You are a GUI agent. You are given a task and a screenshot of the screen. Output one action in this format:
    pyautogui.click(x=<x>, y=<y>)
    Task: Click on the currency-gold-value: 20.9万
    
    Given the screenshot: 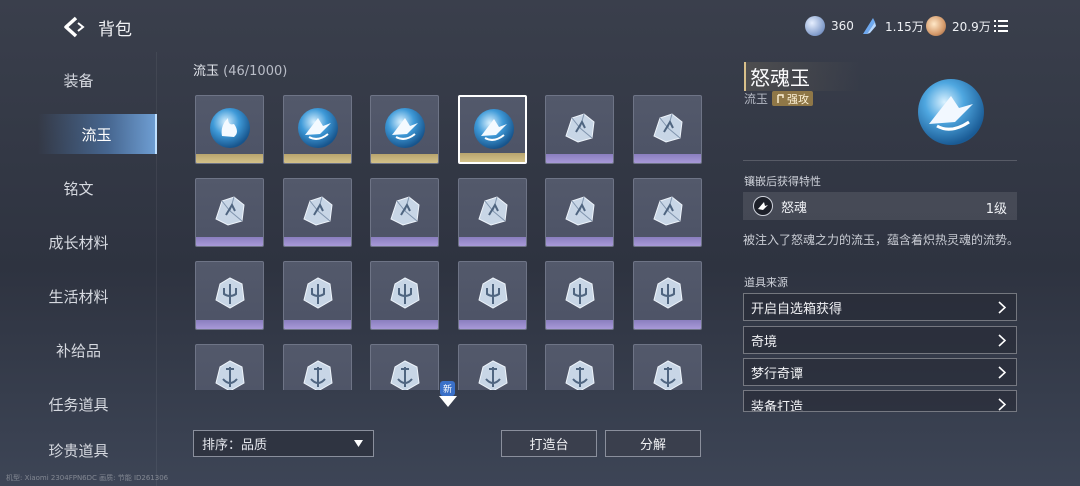 What is the action you would take?
    pyautogui.click(x=971, y=26)
    